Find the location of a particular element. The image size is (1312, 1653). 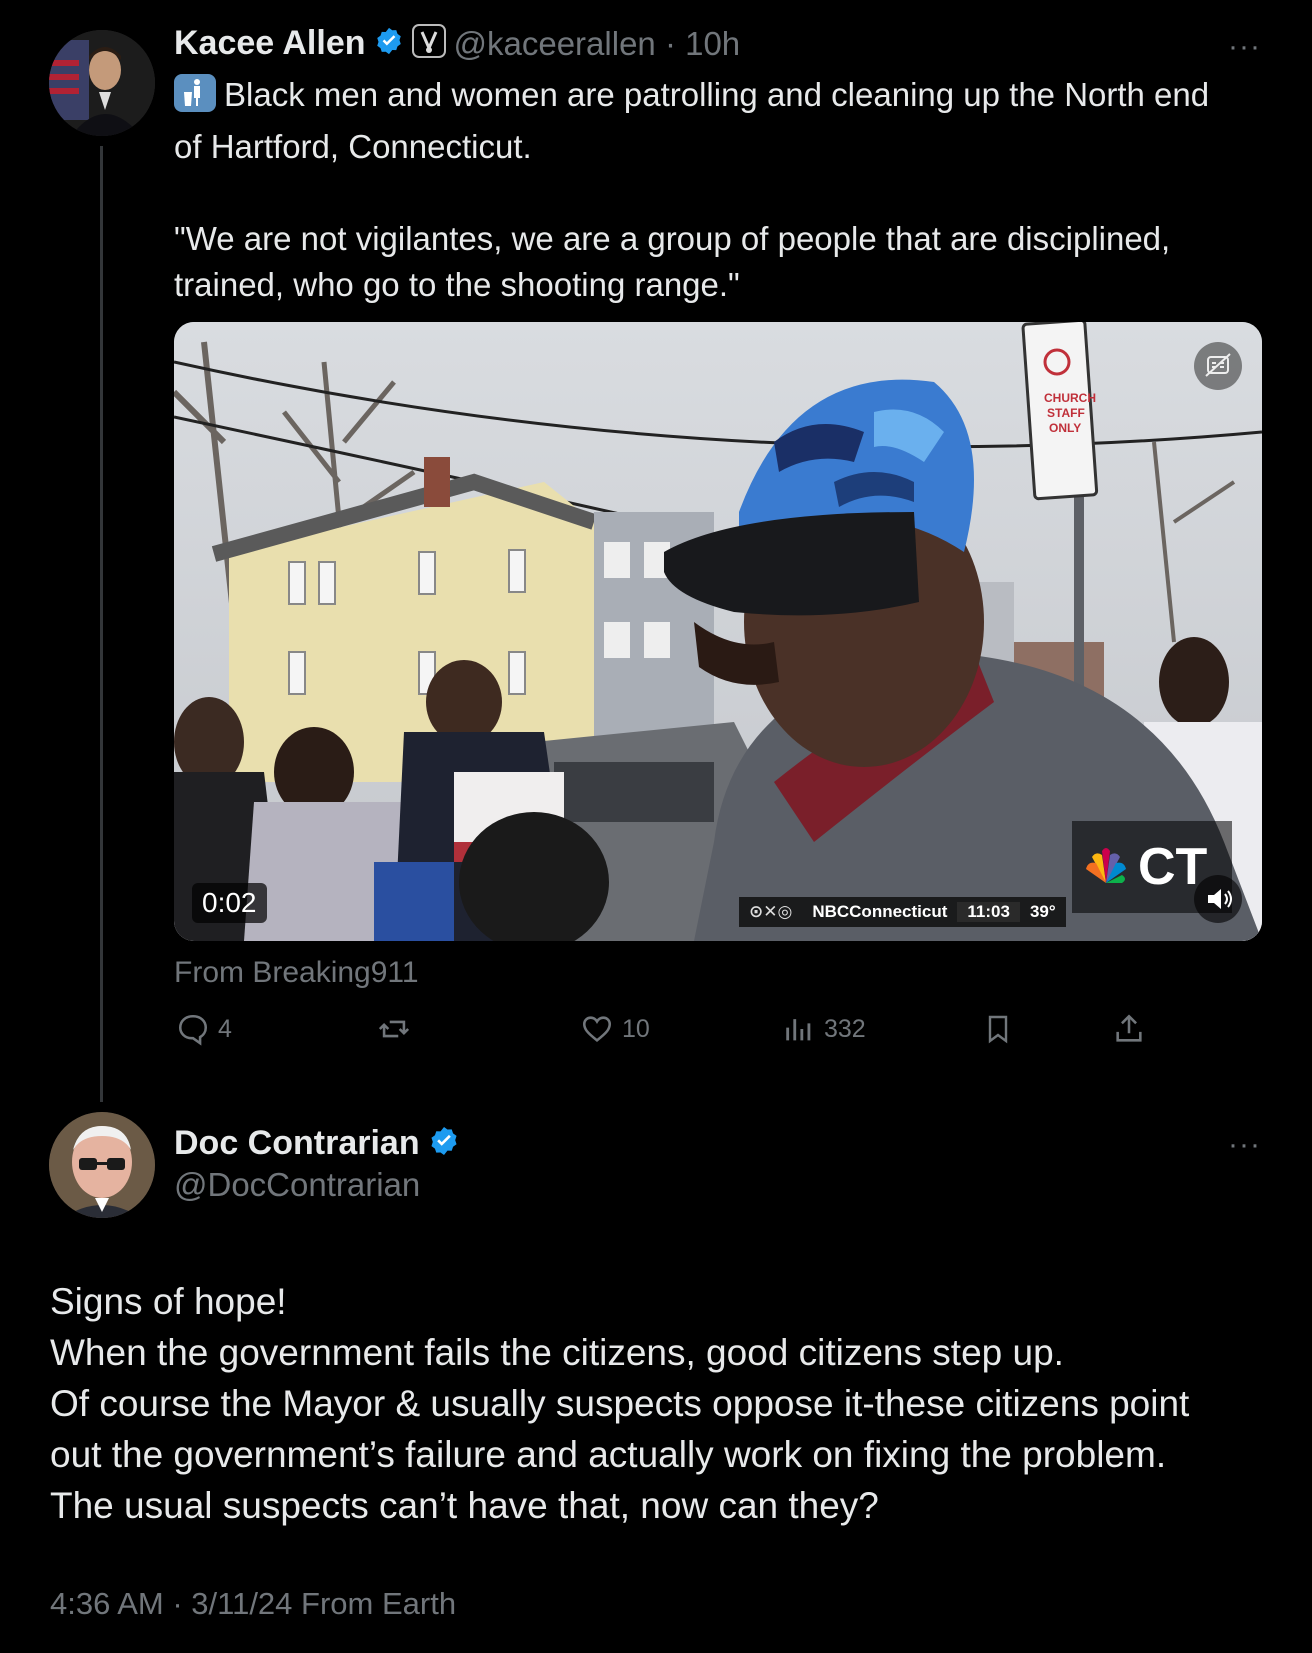

handle-and-time: @kaceerallen · 10h is located at coordinates (597, 44).